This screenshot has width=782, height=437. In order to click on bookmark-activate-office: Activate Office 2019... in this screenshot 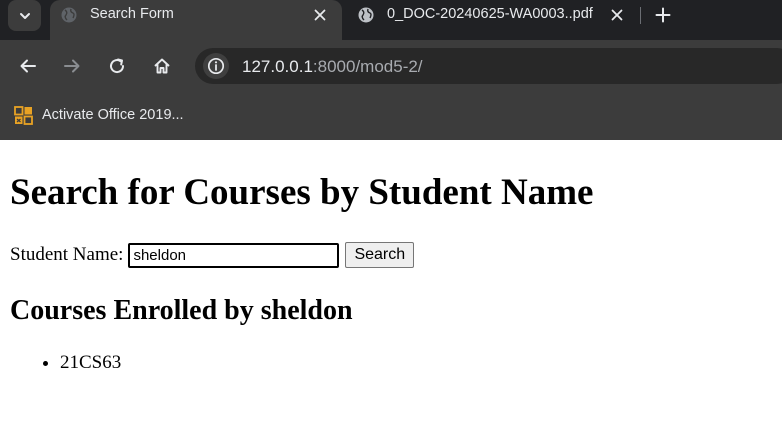, I will do `click(99, 115)`.